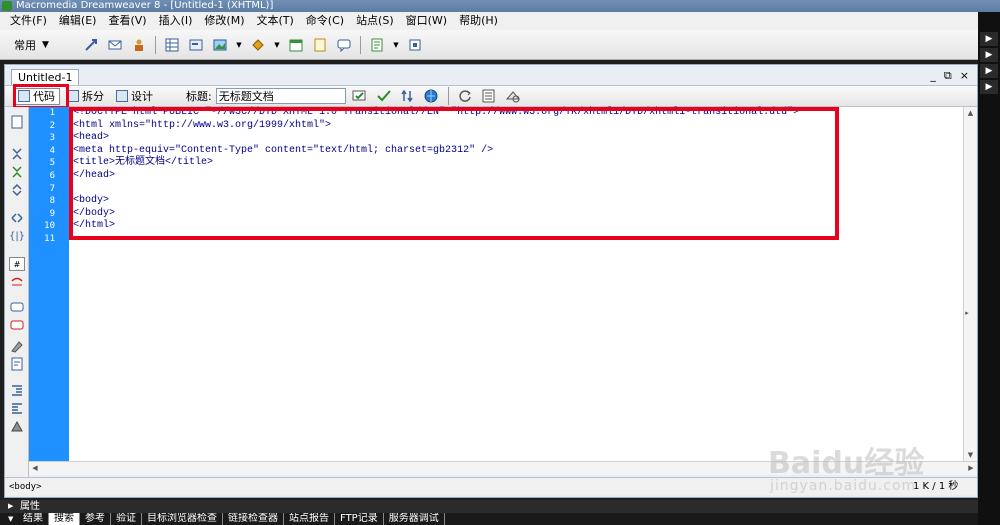 Image resolution: width=1000 pixels, height=525 pixels. Describe the element at coordinates (414, 519) in the screenshot. I see `results-tab-server-debug: 服务器调试` at that location.